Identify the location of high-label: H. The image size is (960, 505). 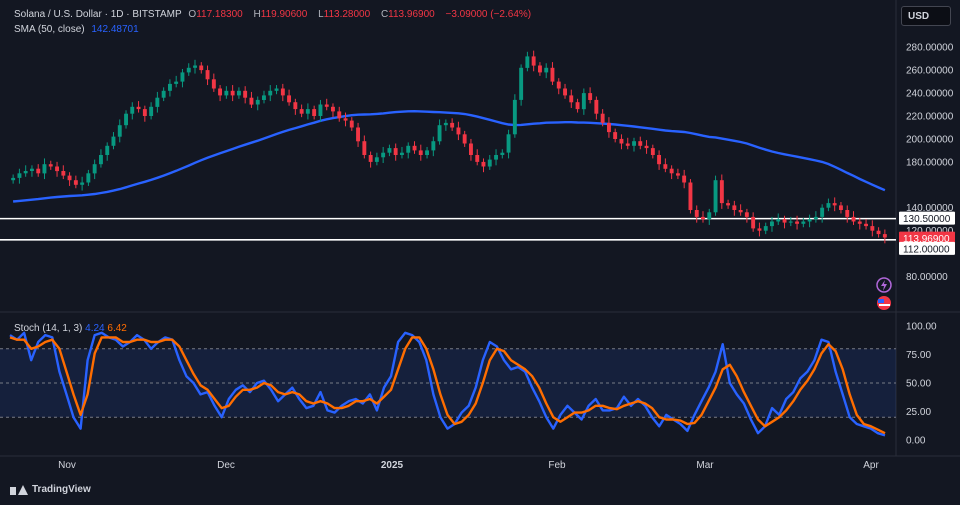
(257, 14).